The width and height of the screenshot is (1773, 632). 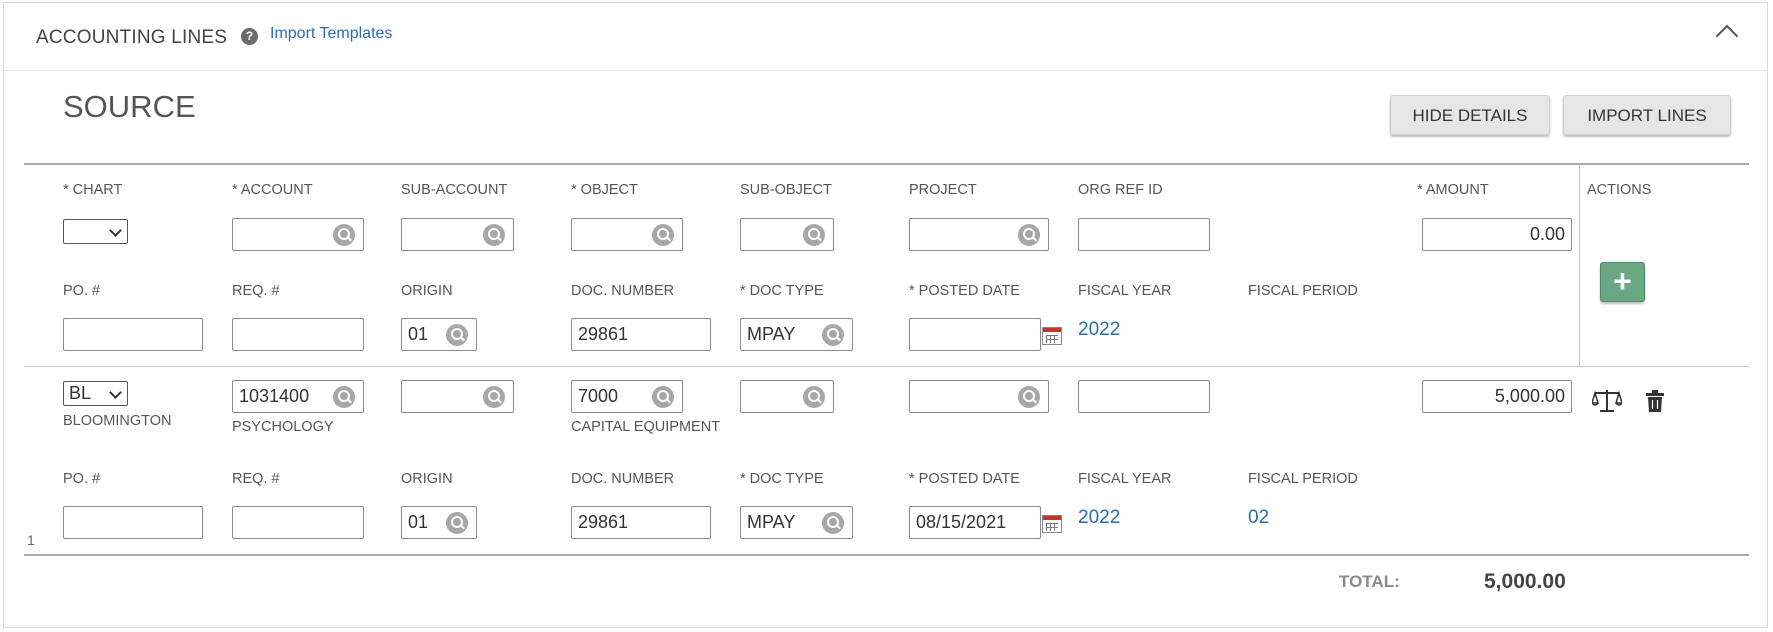 What do you see at coordinates (117, 421) in the screenshot?
I see `line1-chart-name: BLOOMINGTON` at bounding box center [117, 421].